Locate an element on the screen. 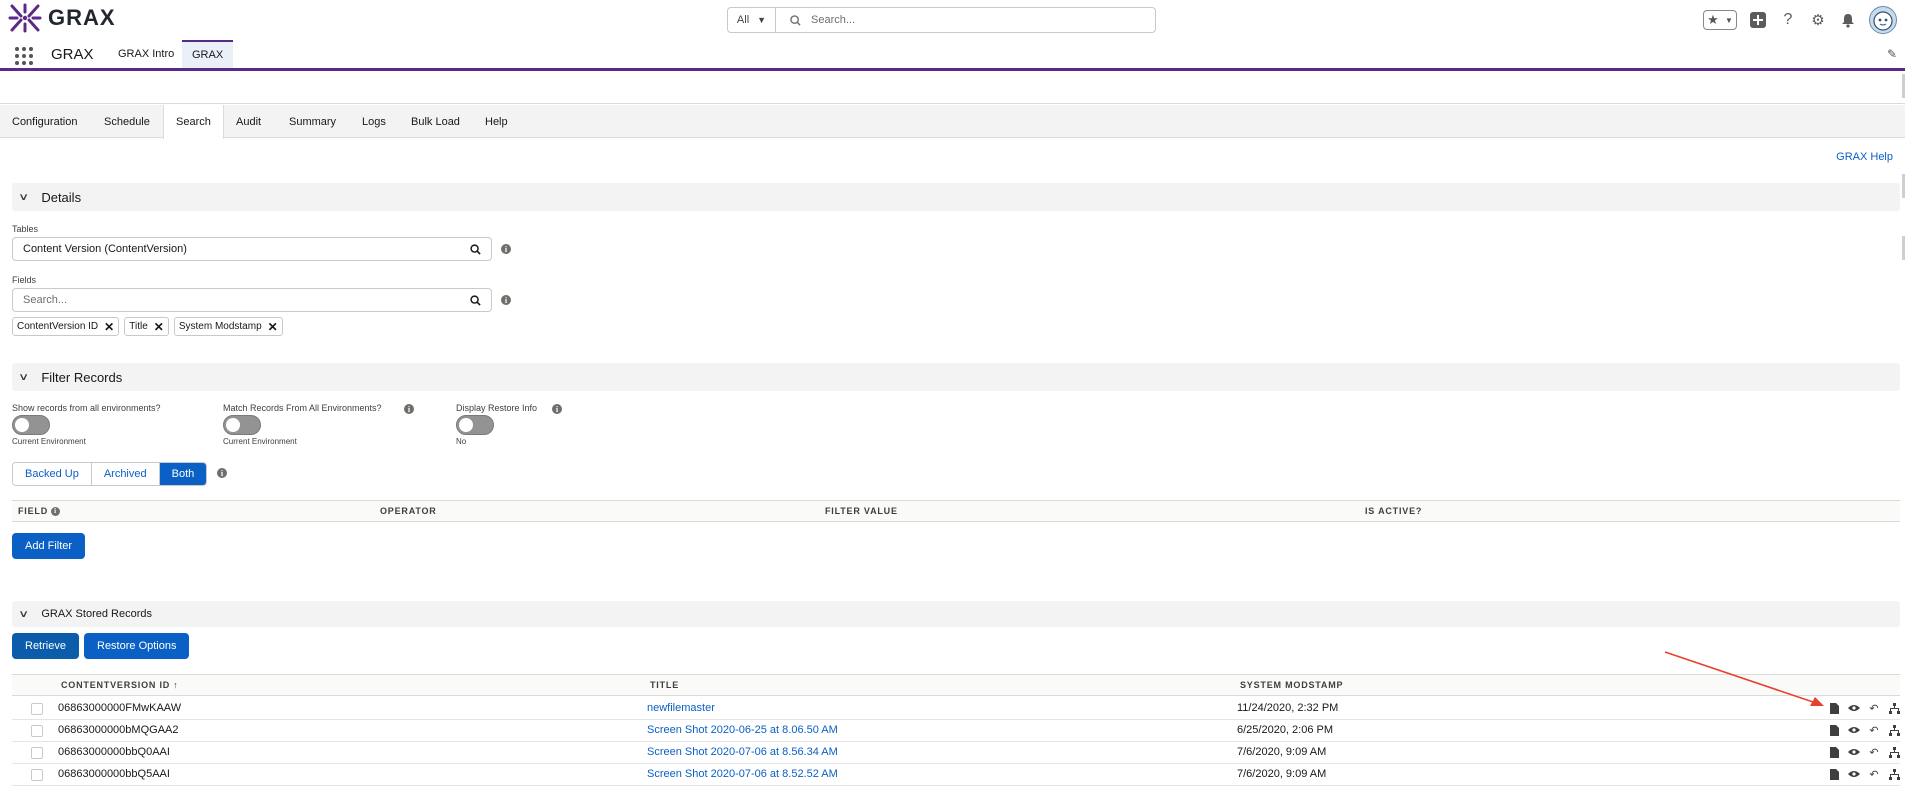  tab-configuration: Configuration is located at coordinates (44, 121).